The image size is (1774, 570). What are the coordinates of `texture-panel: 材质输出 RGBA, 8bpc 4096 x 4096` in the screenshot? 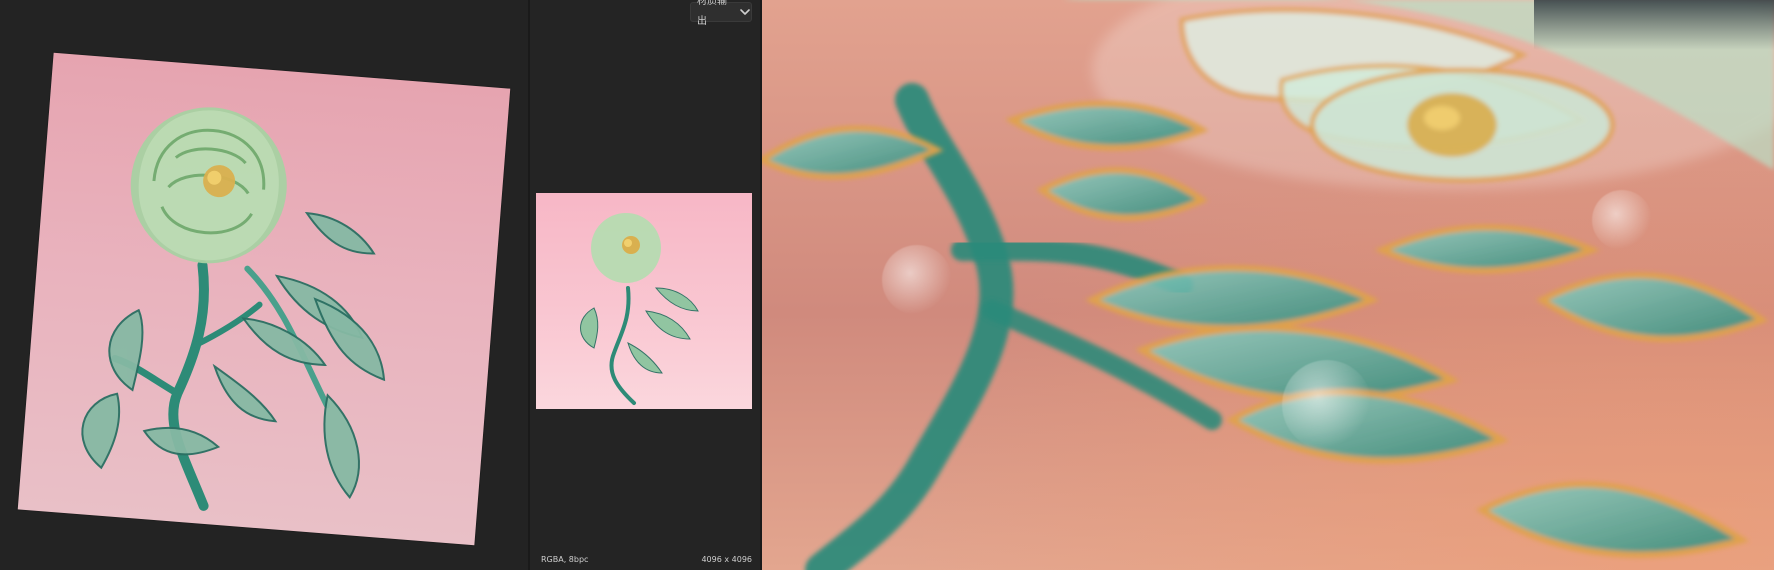 It's located at (645, 285).